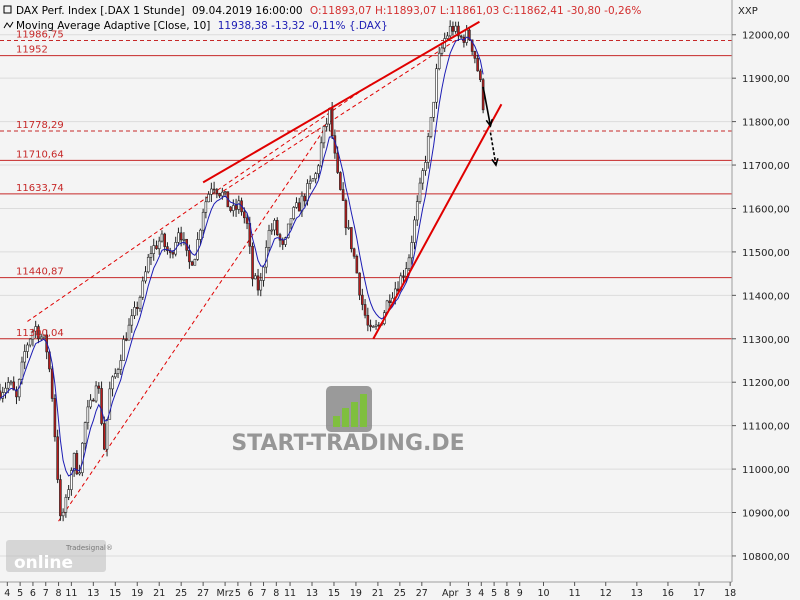 This screenshot has width=800, height=600. I want to click on header-timestamp: 09.04.2019 16:00:00, so click(247, 11).